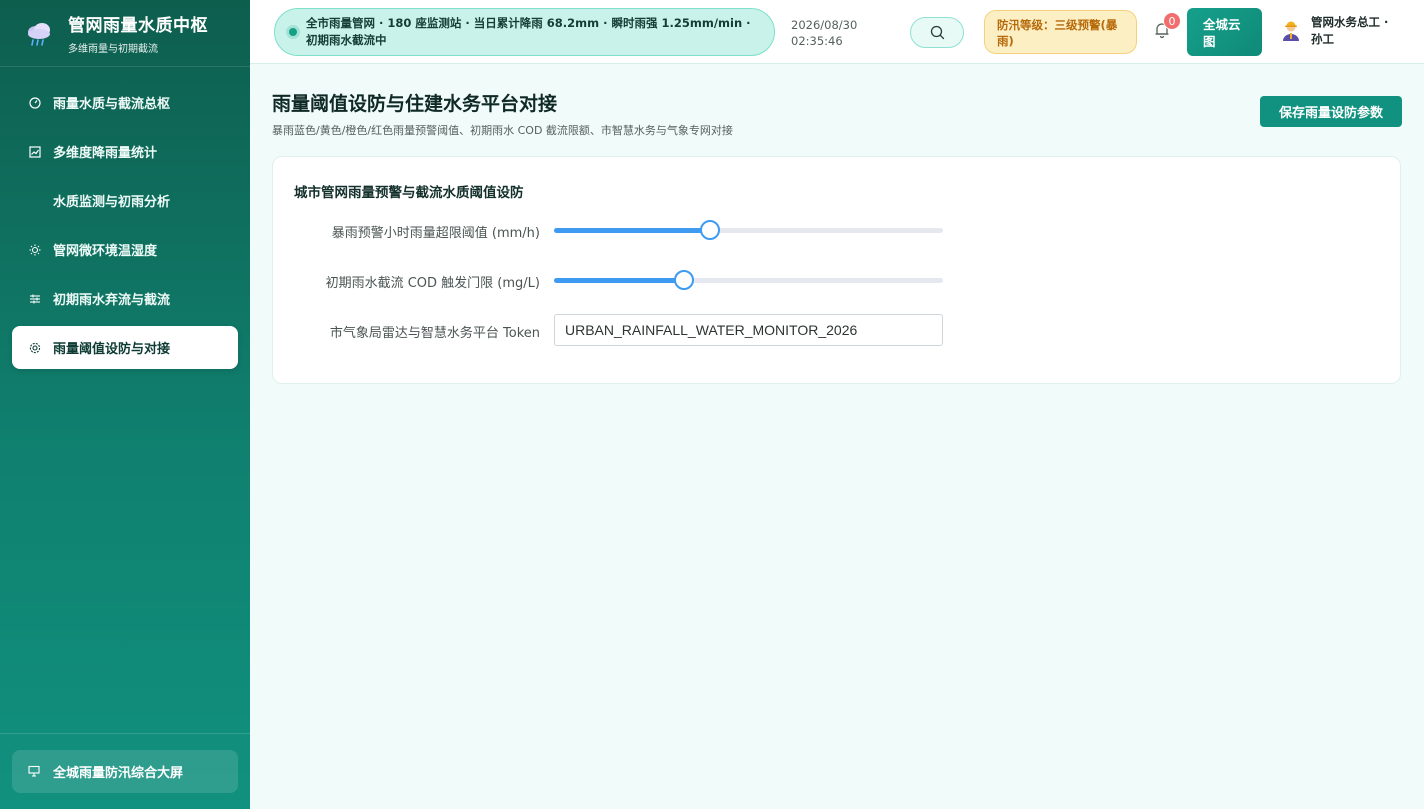 The width and height of the screenshot is (1424, 809). Describe the element at coordinates (415, 104) in the screenshot. I see `page-title: 雨量阈值设防与住建水务平台对接` at that location.